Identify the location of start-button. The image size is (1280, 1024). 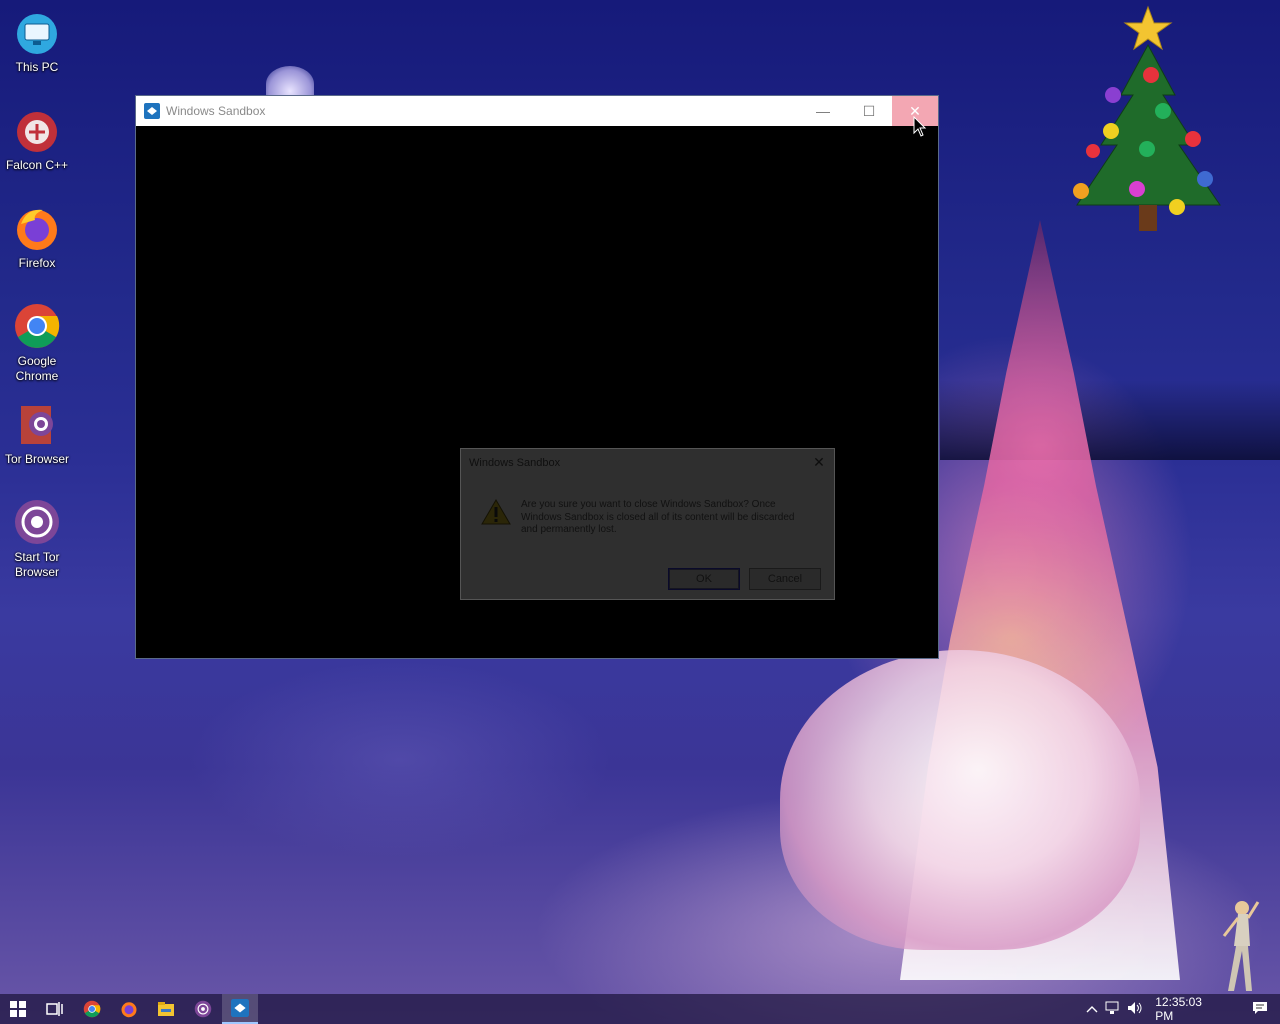
(18, 1009).